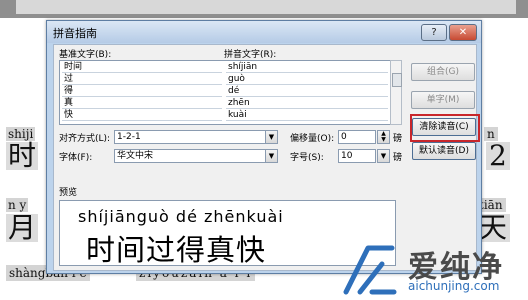  Describe the element at coordinates (142, 103) in the screenshot. I see `base-text-field: 真` at that location.